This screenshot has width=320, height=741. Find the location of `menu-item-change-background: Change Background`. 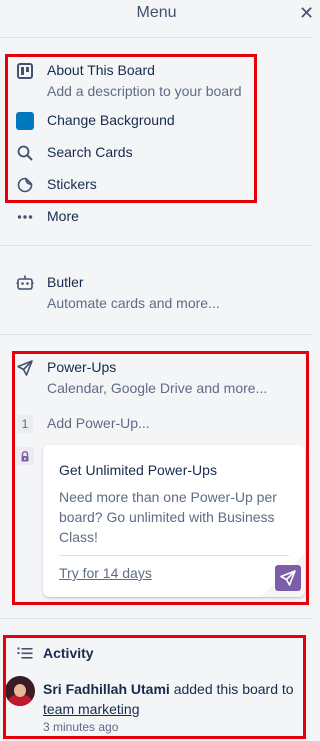

menu-item-change-background: Change Background is located at coordinates (159, 121).